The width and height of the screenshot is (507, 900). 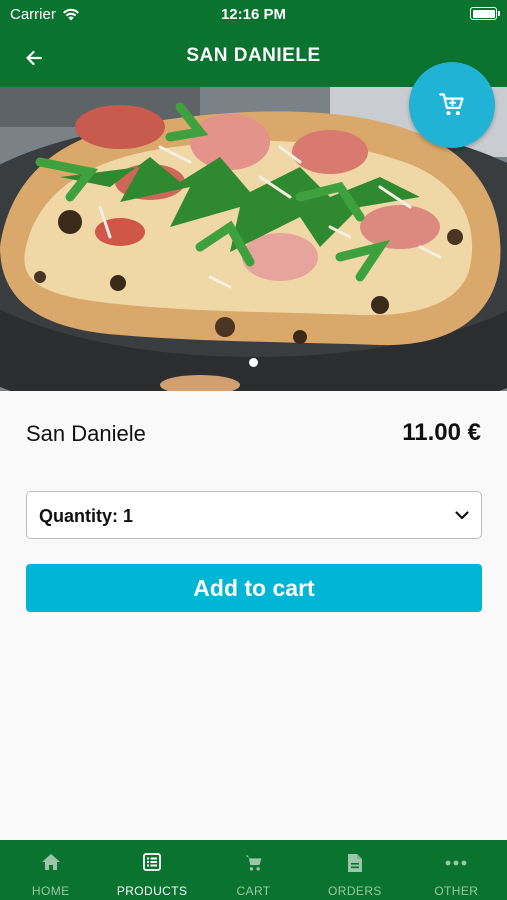 What do you see at coordinates (355, 891) in the screenshot?
I see `tab-orders-label: ORDERS` at bounding box center [355, 891].